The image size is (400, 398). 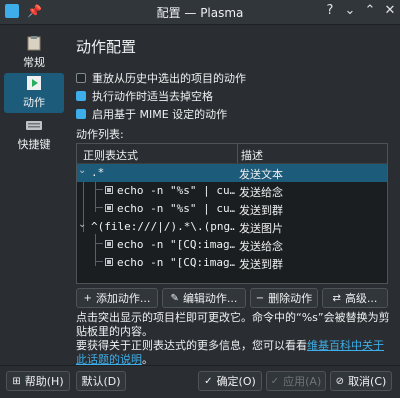 What do you see at coordinates (87, 298) in the screenshot?
I see `plus-icon: +` at bounding box center [87, 298].